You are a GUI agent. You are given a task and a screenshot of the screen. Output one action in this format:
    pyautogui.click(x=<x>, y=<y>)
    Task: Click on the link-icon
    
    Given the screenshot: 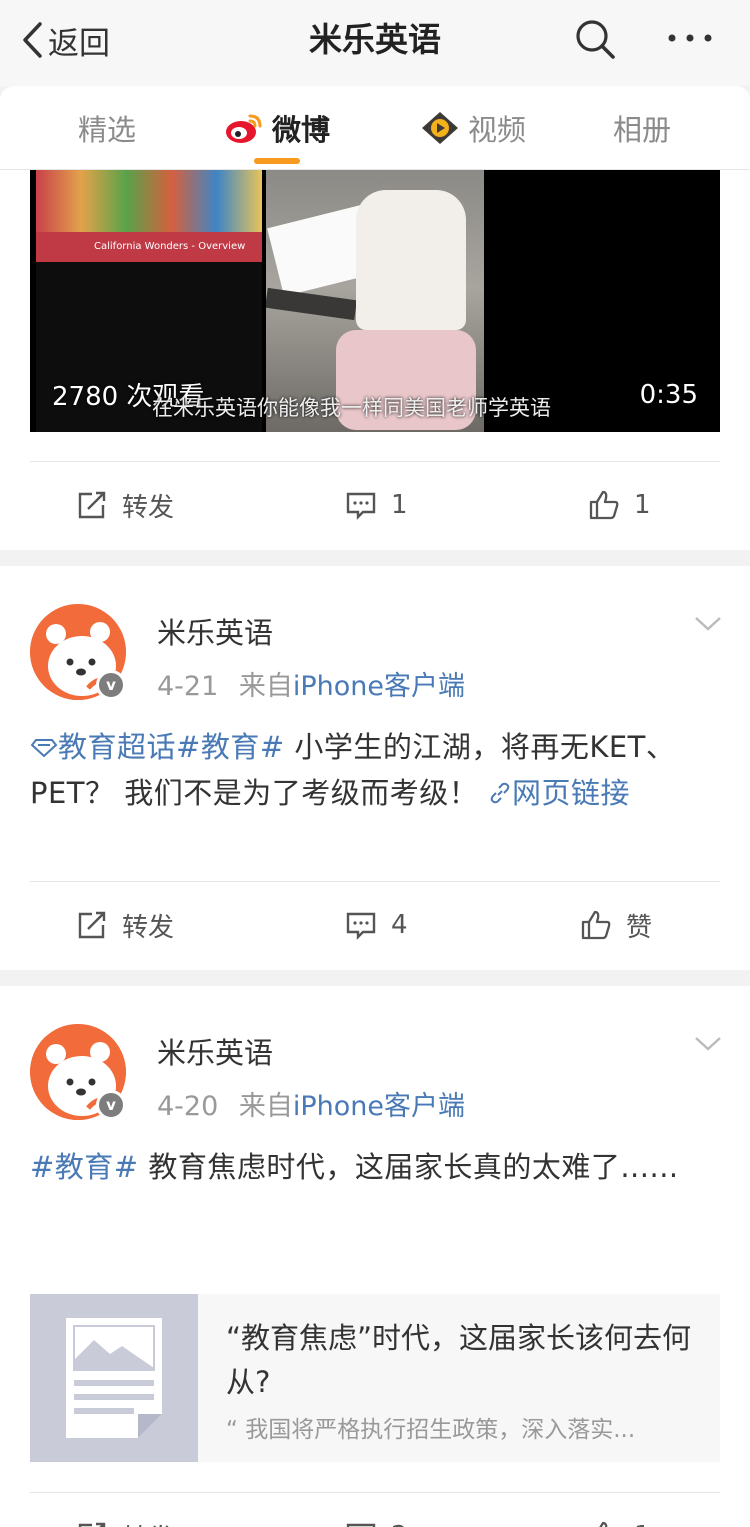 What is the action you would take?
    pyautogui.click(x=500, y=793)
    